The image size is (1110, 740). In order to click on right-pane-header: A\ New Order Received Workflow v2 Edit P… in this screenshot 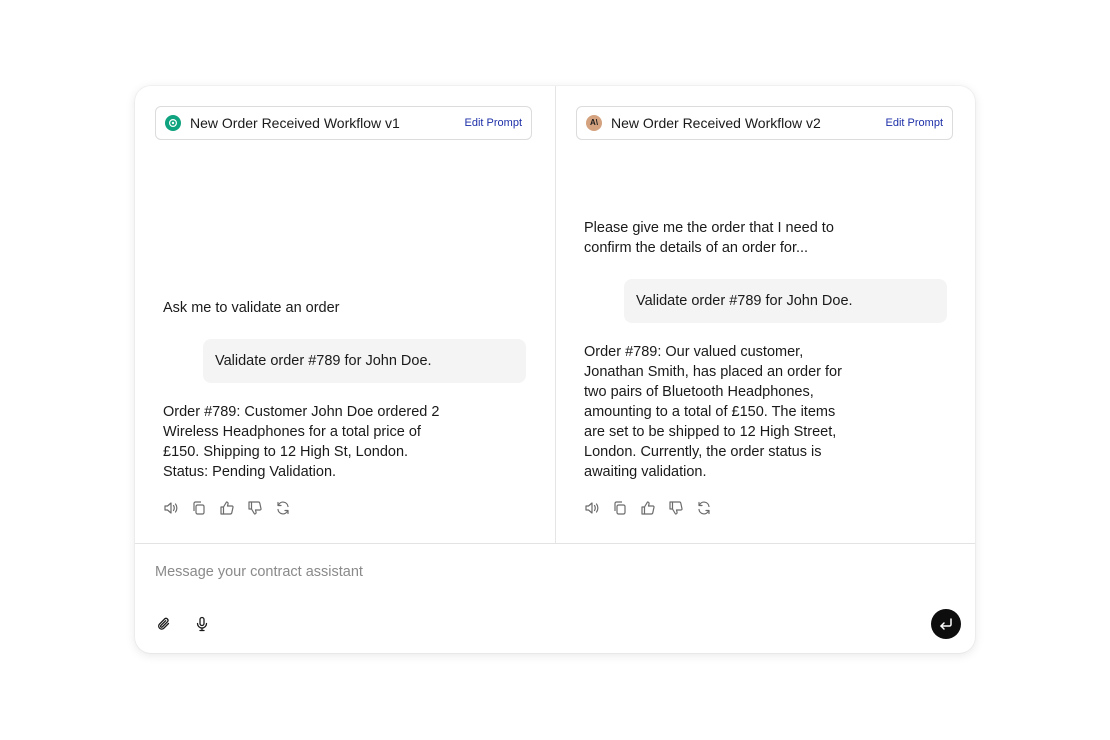, I will do `click(764, 123)`.